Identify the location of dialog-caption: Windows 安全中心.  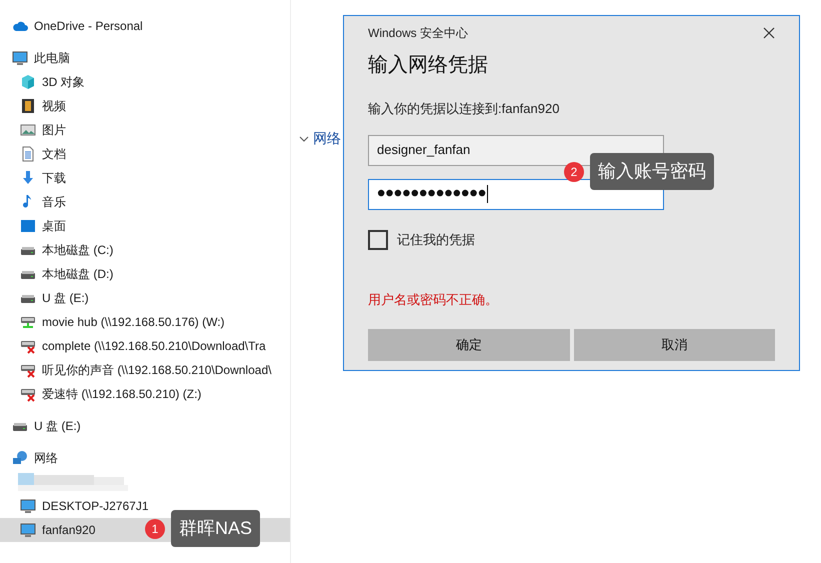
(418, 33).